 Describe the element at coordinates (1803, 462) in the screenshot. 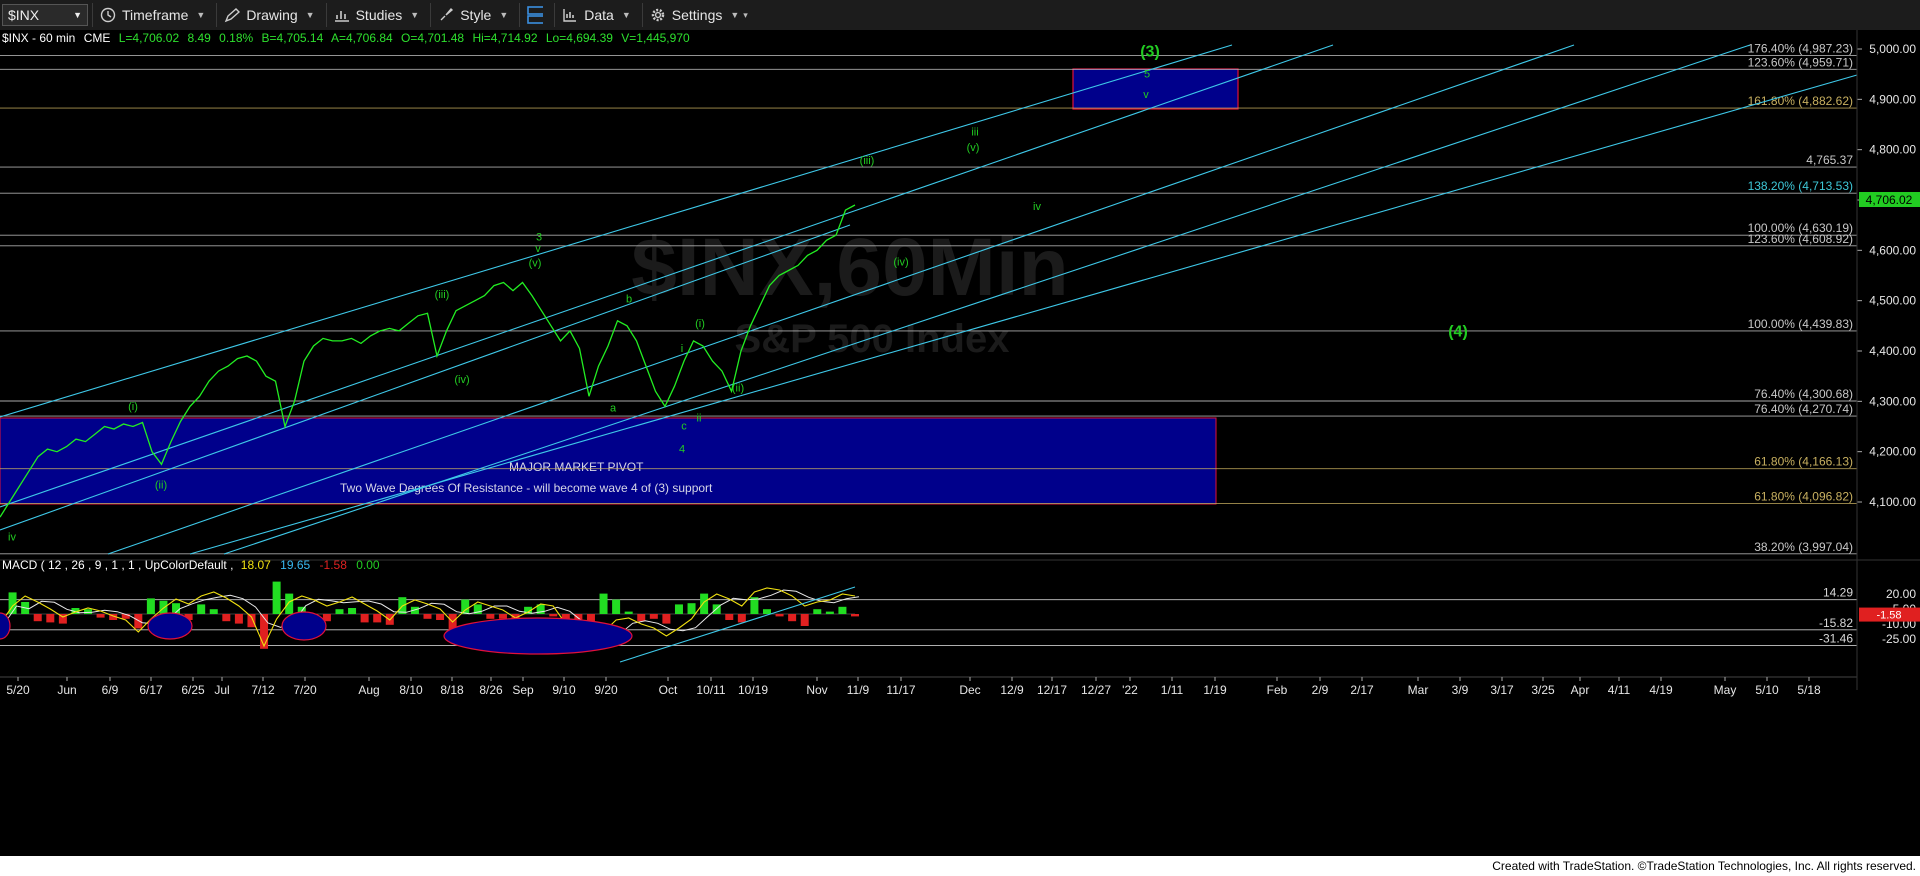

I see `fib-label: 61.80% (4,166.13)` at that location.